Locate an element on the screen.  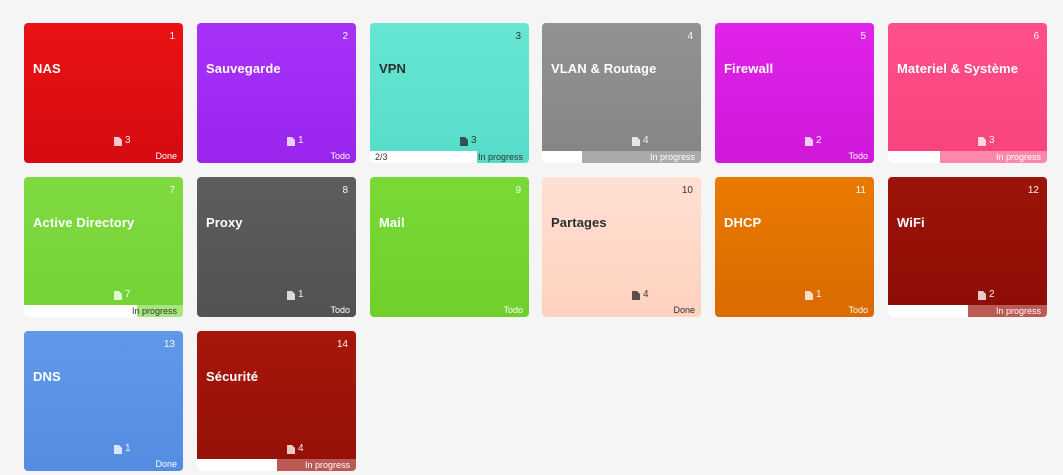
card-title: VPN is located at coordinates (393, 68).